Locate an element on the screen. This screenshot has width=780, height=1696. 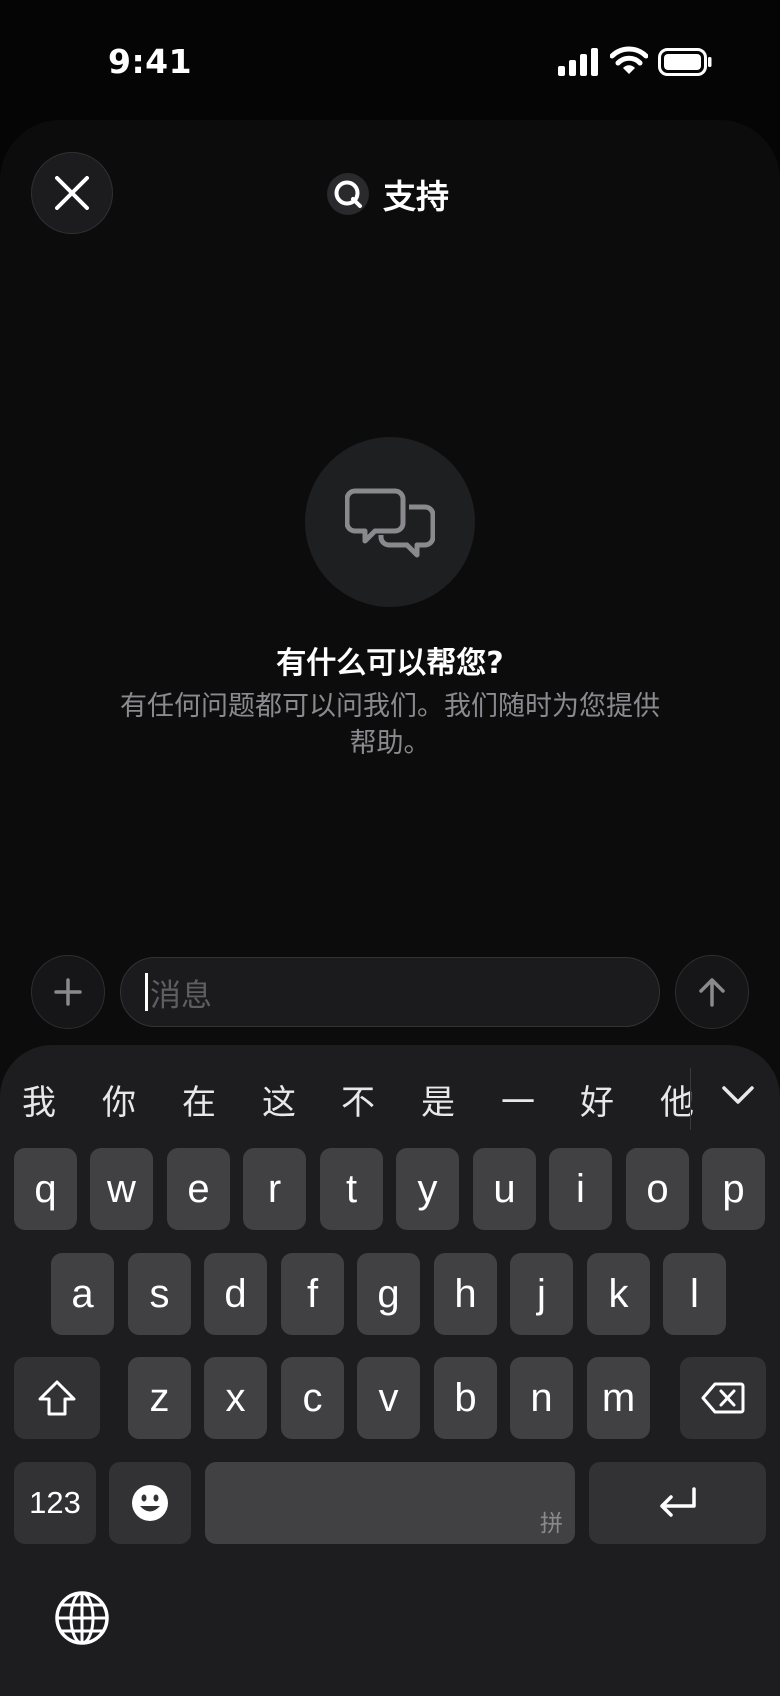
backspace-icon is located at coordinates (723, 1398).